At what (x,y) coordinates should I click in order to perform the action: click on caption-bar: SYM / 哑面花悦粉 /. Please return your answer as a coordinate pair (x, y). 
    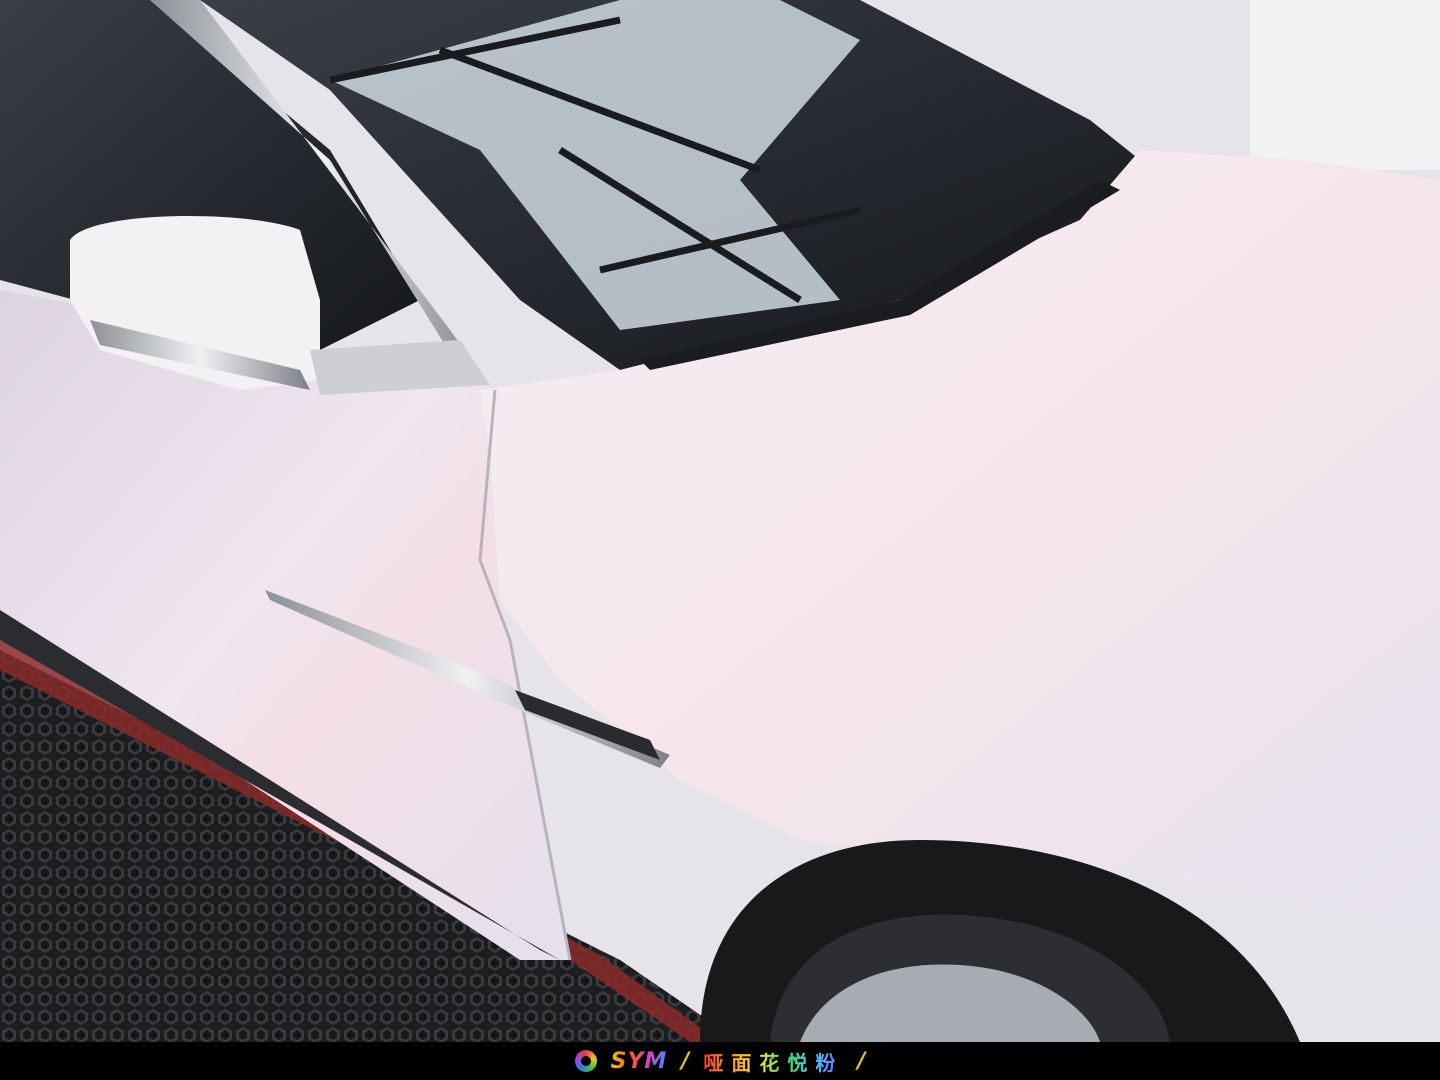
    Looking at the image, I should click on (720, 1061).